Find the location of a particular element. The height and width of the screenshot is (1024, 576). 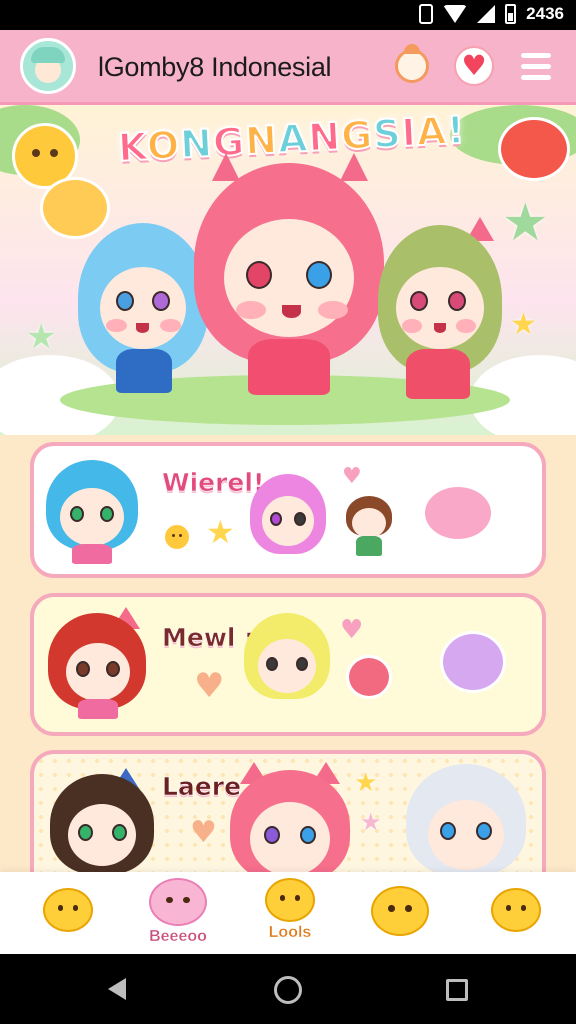

home-icon is located at coordinates (288, 990).